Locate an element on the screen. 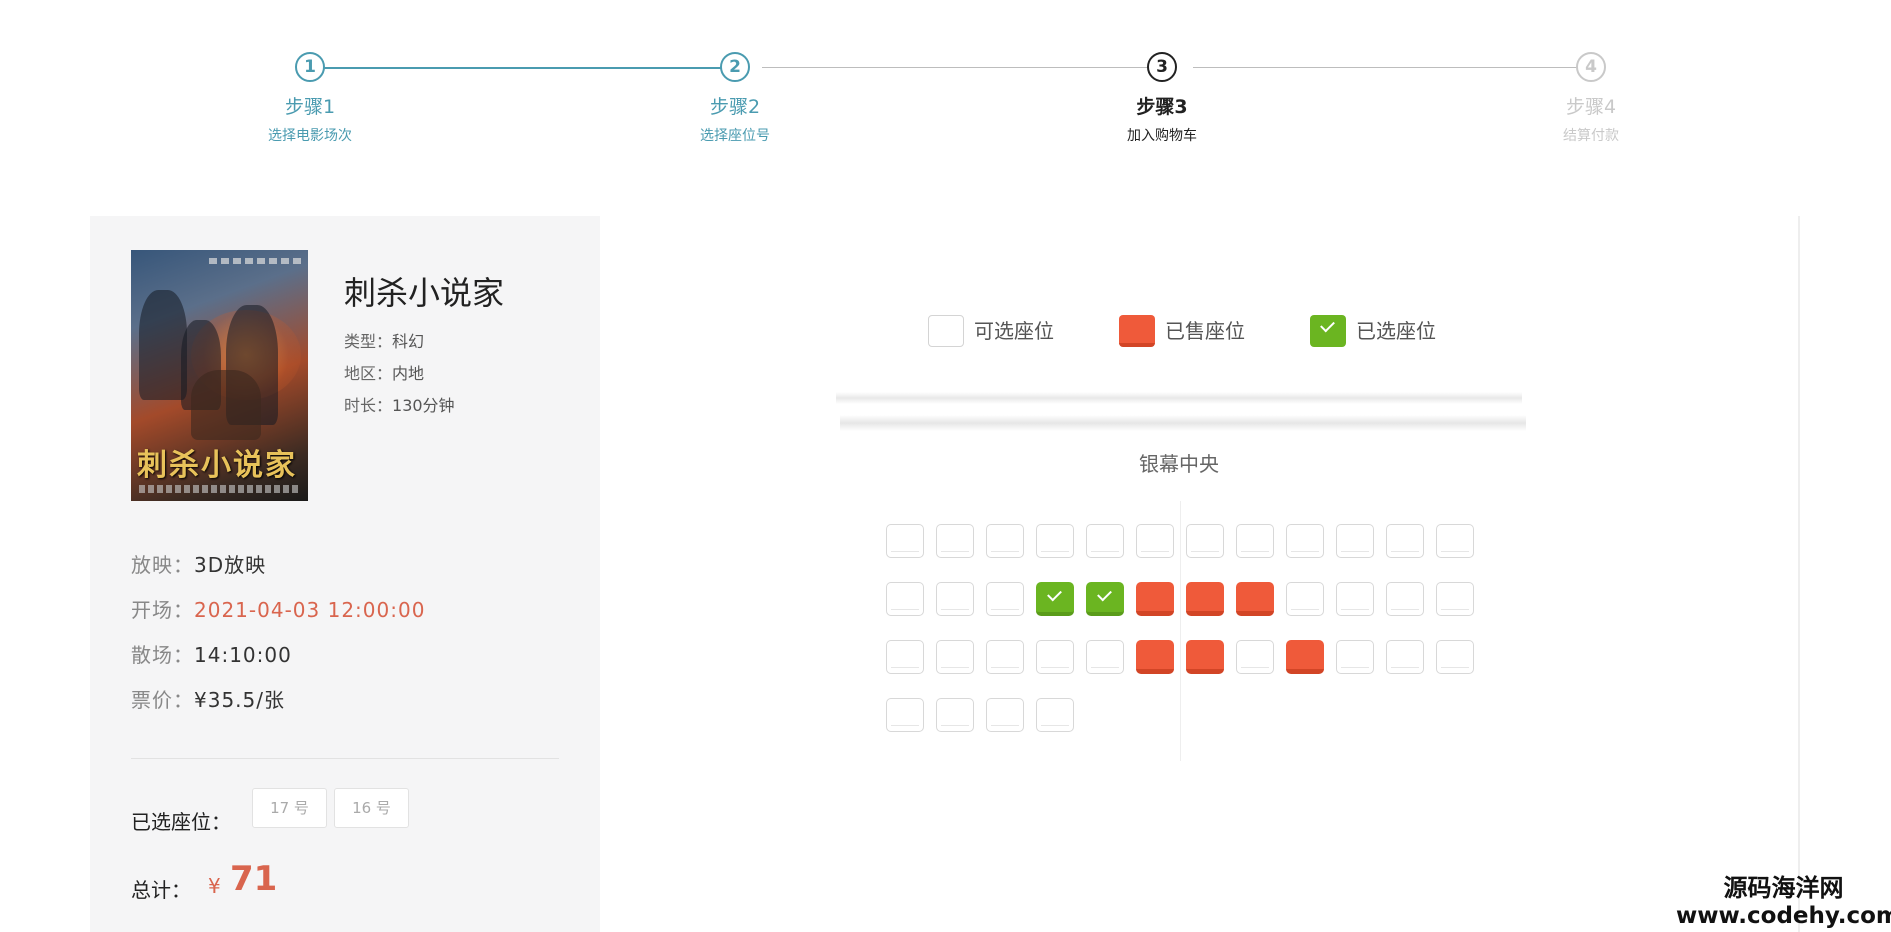 The image size is (1891, 932). movie-title: 刺杀小说家 is located at coordinates (424, 293).